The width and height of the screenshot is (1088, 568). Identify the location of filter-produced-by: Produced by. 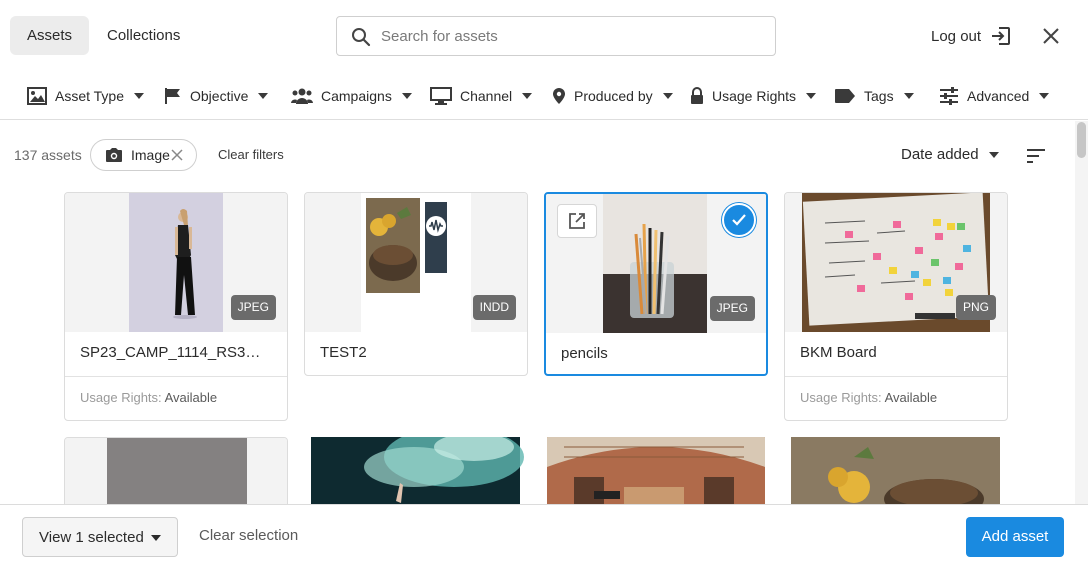
(612, 96).